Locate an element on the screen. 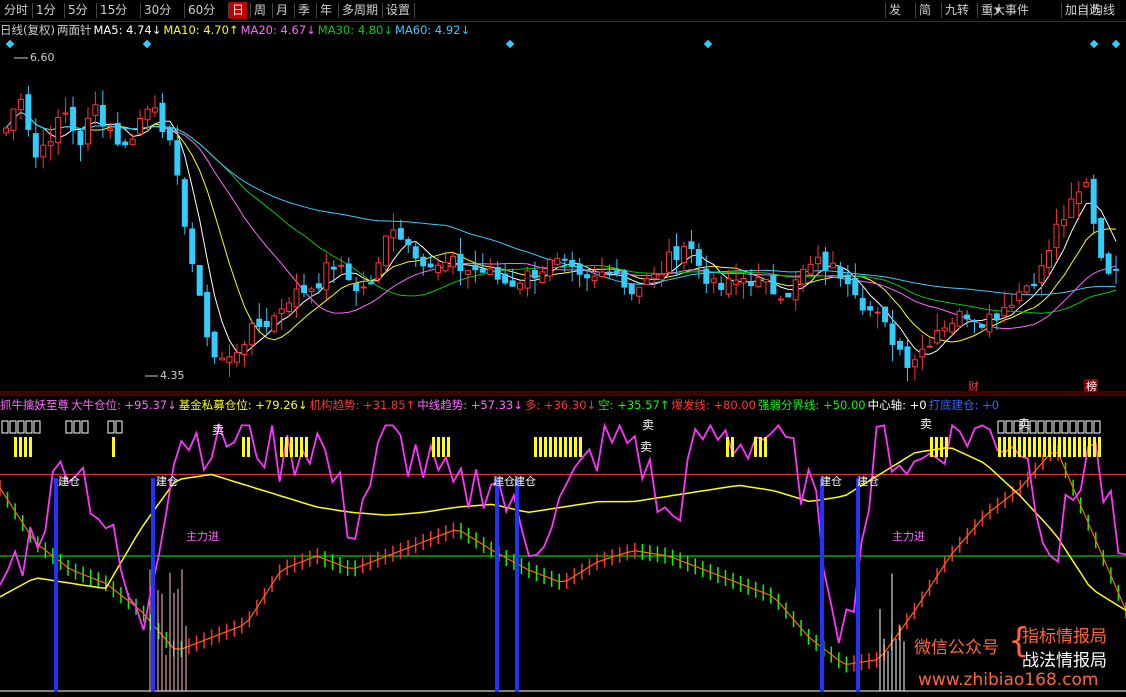 The height and width of the screenshot is (697, 1126). event-marker-bang: 榜 is located at coordinates (1091, 386).